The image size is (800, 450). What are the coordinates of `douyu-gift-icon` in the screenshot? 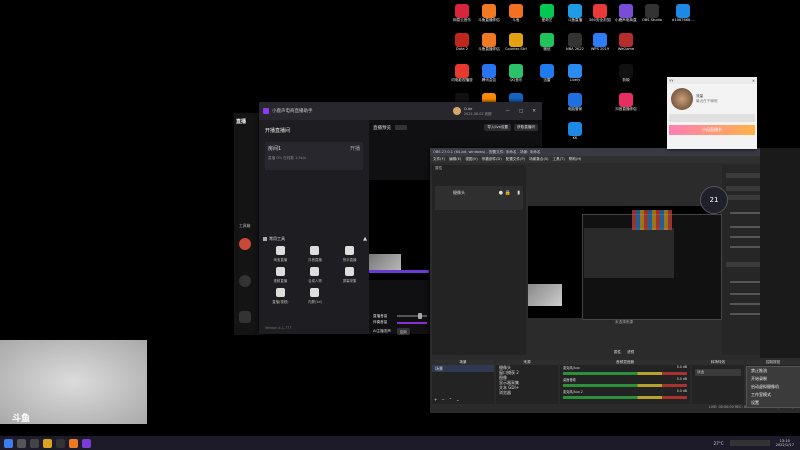 It's located at (245, 281).